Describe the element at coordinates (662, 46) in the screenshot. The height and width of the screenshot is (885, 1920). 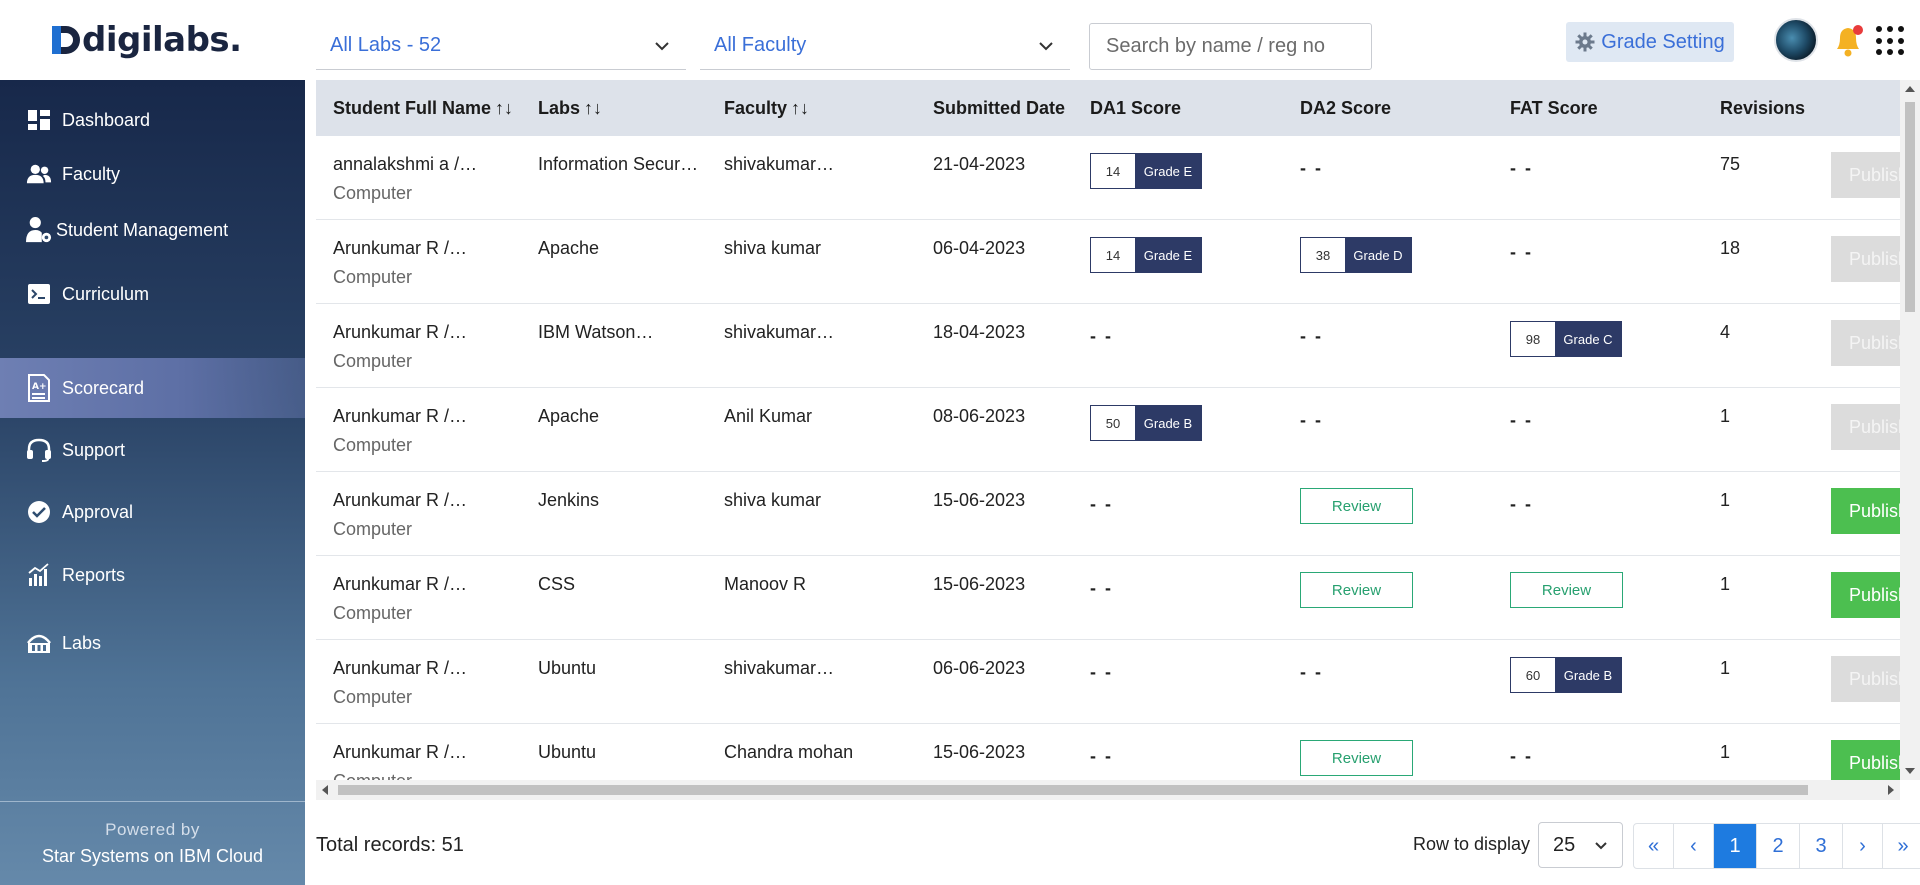
I see `chevron-down-icon` at that location.